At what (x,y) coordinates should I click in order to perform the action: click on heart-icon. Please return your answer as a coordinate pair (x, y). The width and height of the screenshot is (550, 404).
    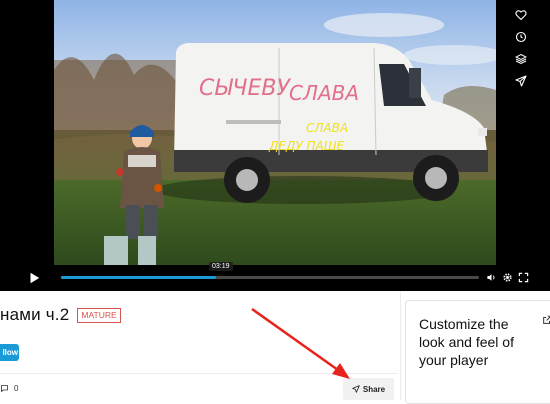
    Looking at the image, I should click on (521, 15).